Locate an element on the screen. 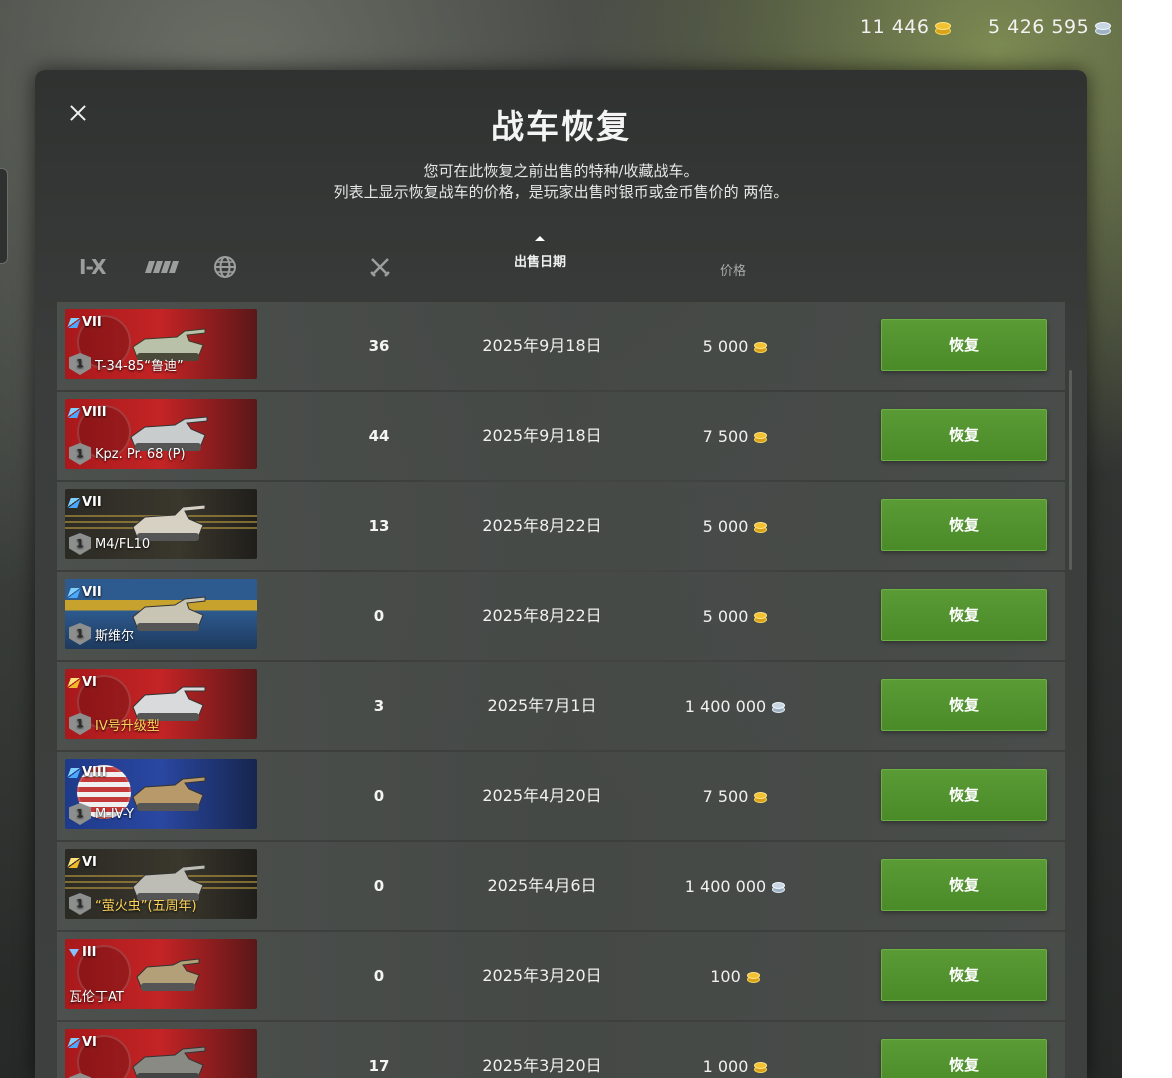 The image size is (1172, 1078). vehicle-card: VIII 1 Kpz. Pr. 68 (P) is located at coordinates (161, 434).